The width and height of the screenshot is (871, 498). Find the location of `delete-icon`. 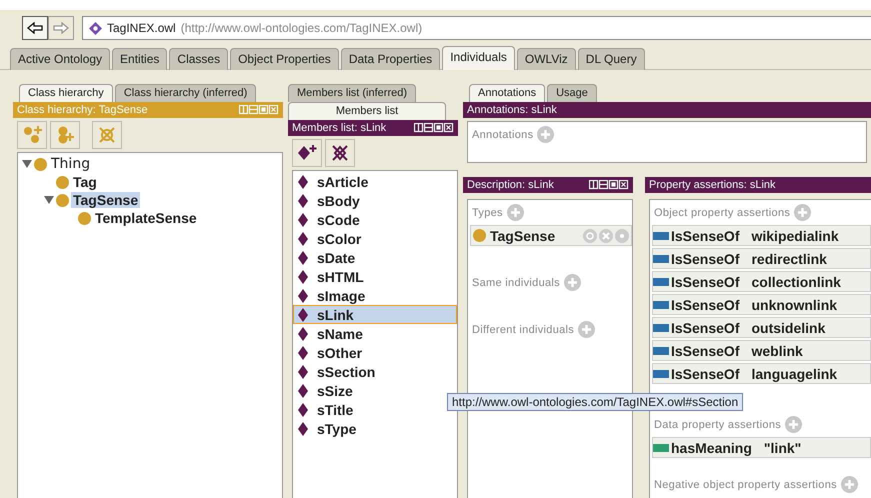

delete-icon is located at coordinates (107, 135).